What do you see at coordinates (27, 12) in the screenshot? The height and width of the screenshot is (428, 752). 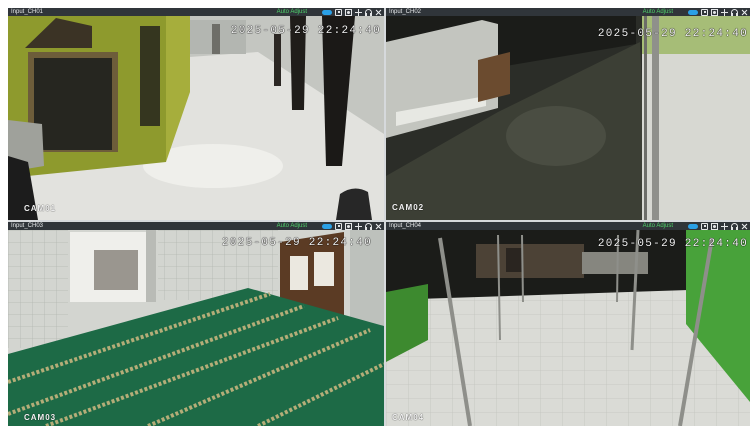 I see `channel-name: Input_CH01` at bounding box center [27, 12].